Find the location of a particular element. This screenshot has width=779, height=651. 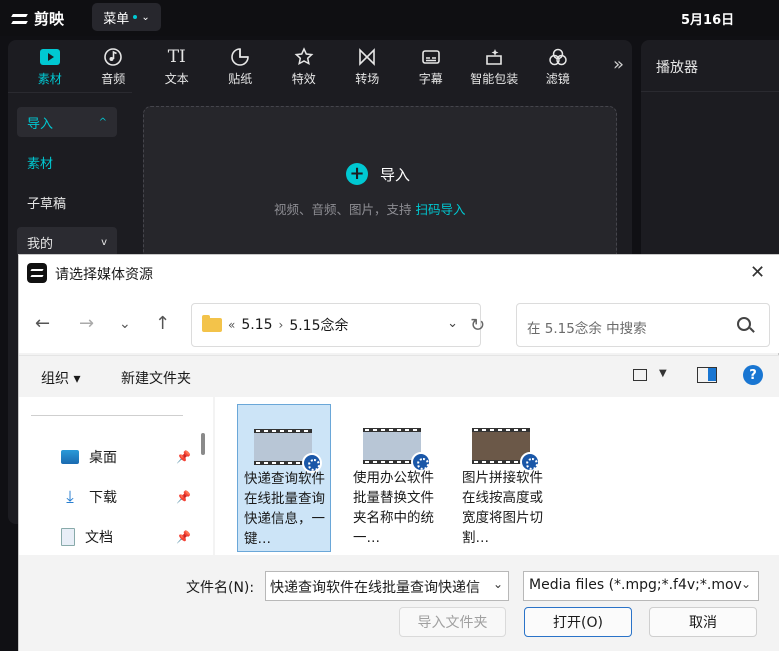

subtitle-icon is located at coordinates (431, 57).